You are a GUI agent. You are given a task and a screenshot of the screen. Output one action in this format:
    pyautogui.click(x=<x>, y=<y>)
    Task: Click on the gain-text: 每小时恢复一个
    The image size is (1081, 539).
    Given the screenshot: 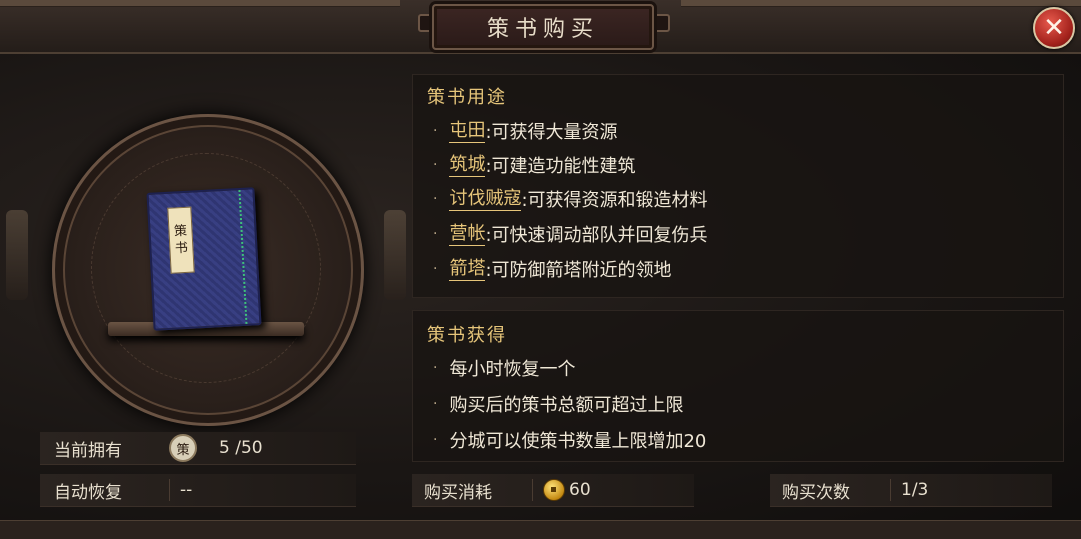 What is the action you would take?
    pyautogui.click(x=512, y=369)
    